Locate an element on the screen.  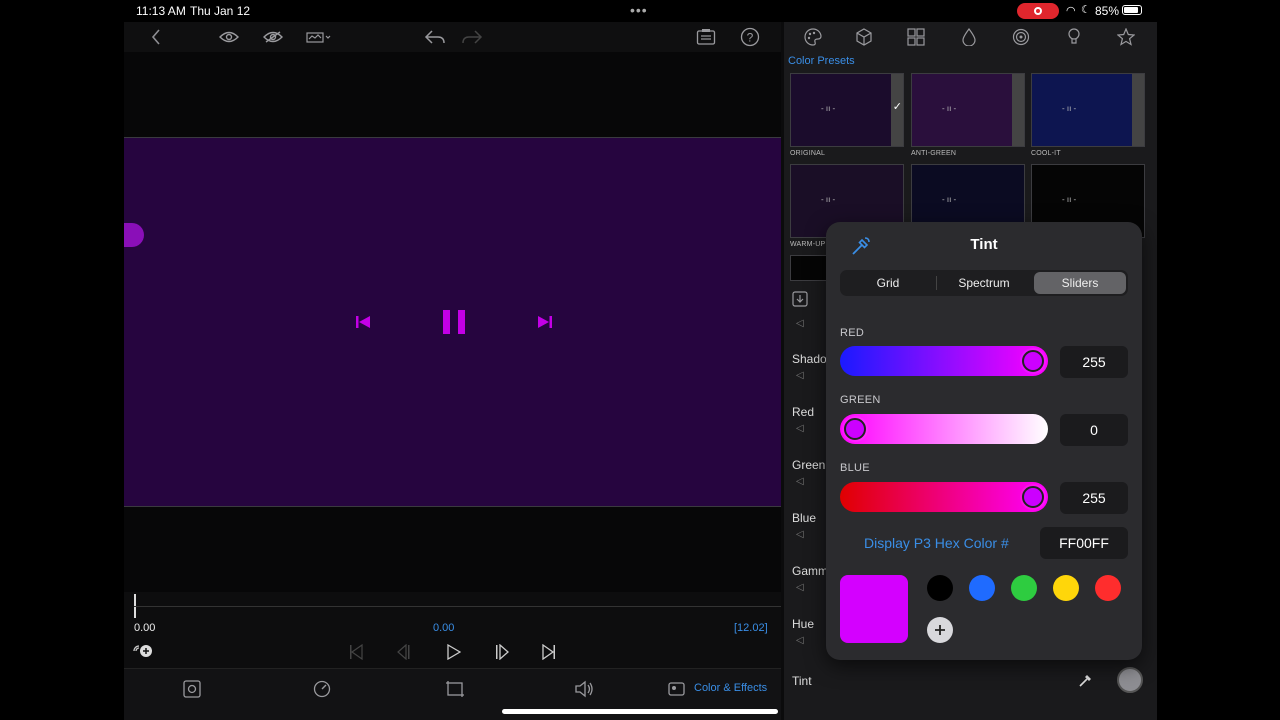
green-label: GREEN is located at coordinates (860, 400).